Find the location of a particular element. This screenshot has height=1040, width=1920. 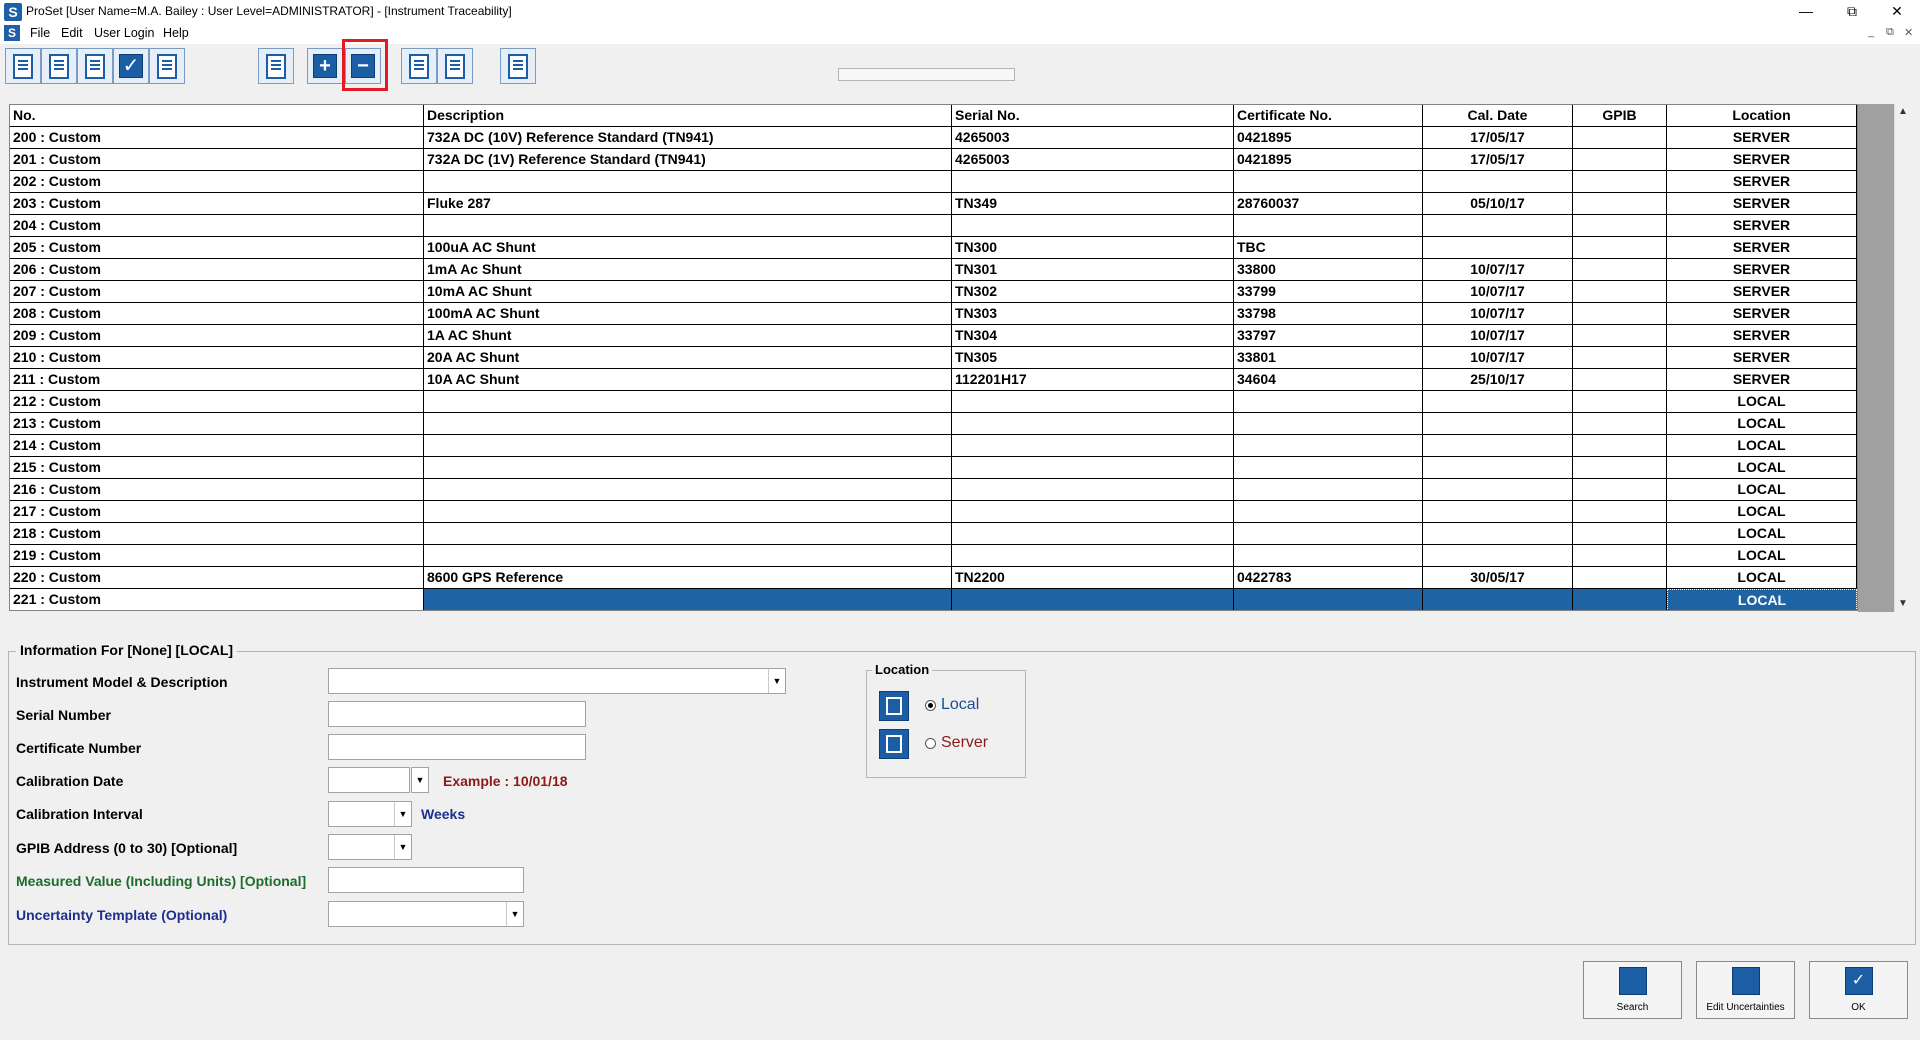

table-row: 204 : Custom SERVER is located at coordinates (933, 226).